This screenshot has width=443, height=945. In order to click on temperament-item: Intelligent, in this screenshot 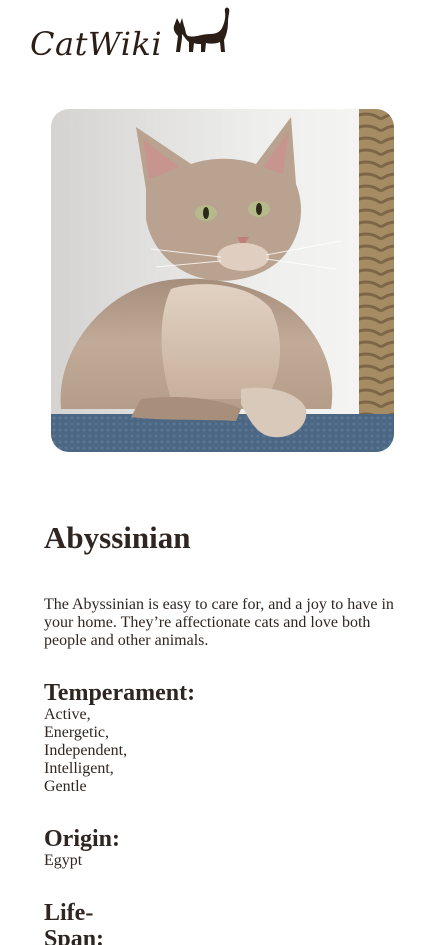, I will do `click(79, 768)`.